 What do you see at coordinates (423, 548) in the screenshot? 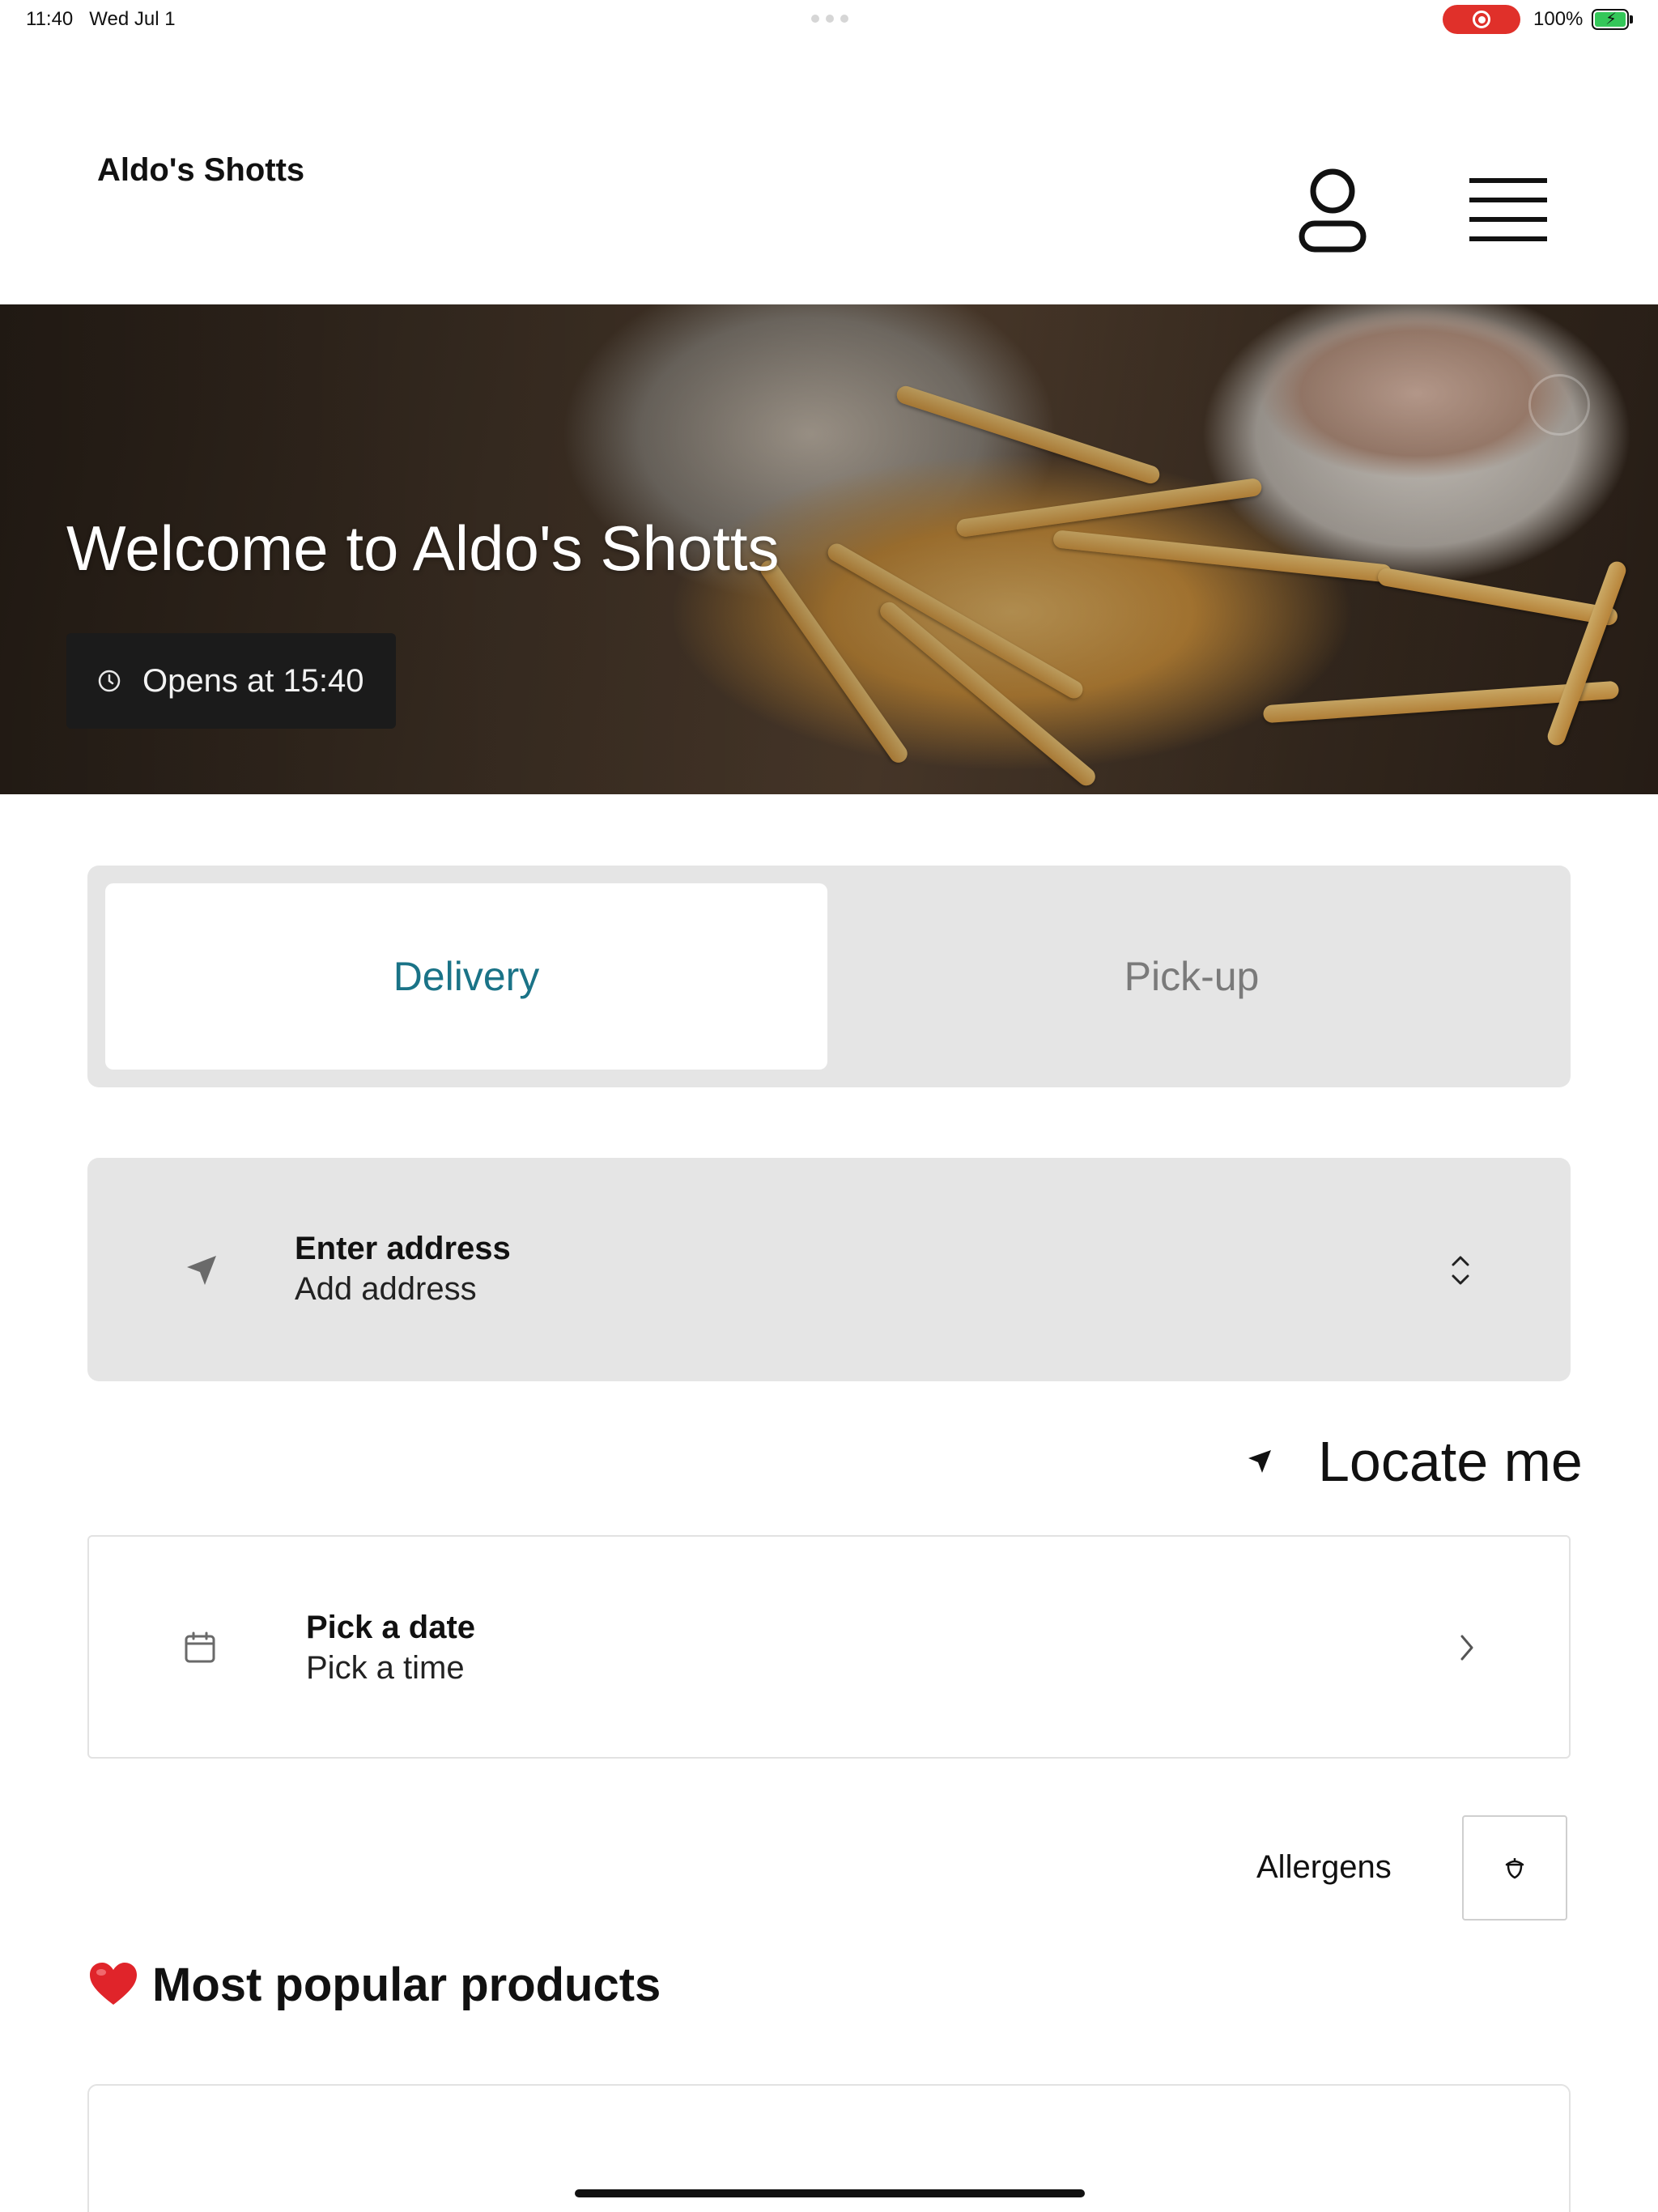
I see `welcome-title: Welcome to Aldo's Shotts` at bounding box center [423, 548].